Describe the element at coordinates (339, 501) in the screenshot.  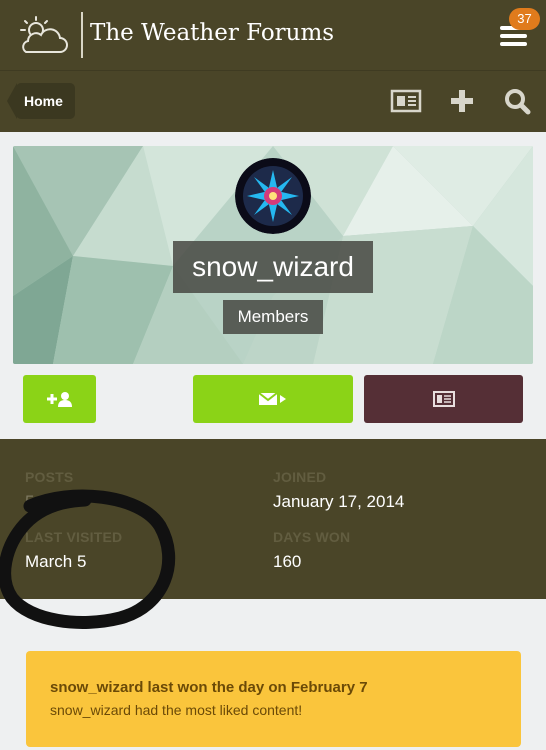
I see `stat-value: January 17, 2014` at that location.